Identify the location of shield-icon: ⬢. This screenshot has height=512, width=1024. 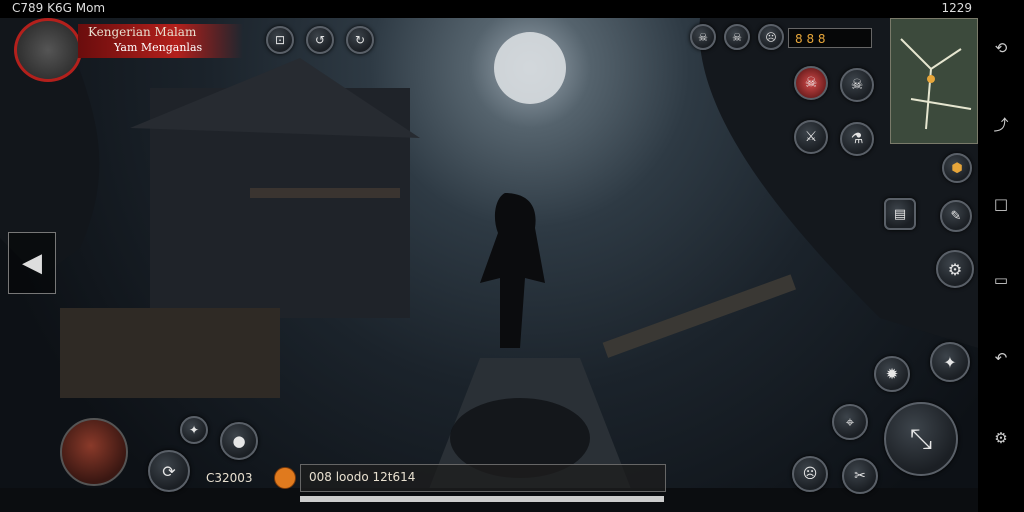
(957, 168).